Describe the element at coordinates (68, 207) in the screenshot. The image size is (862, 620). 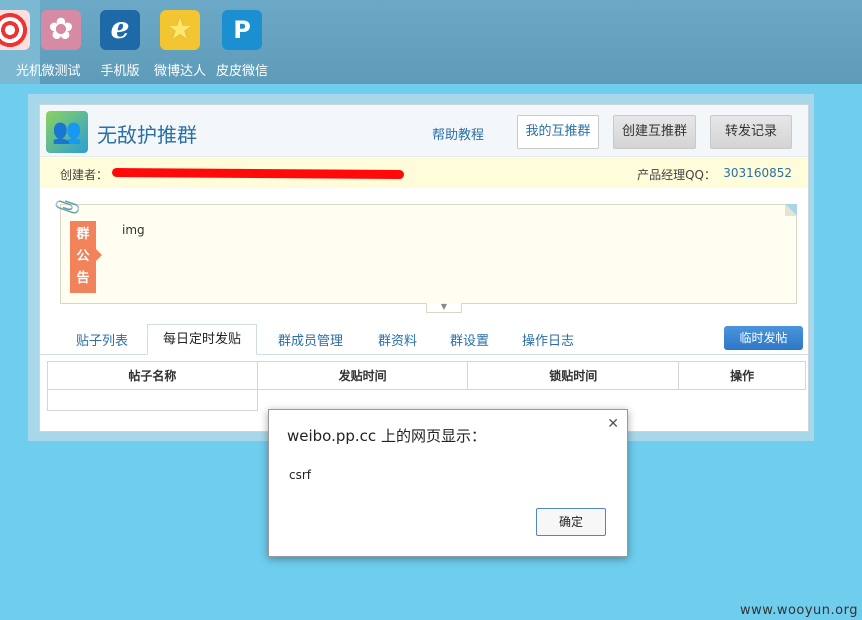
I see `paperclip-icon: 📎` at that location.